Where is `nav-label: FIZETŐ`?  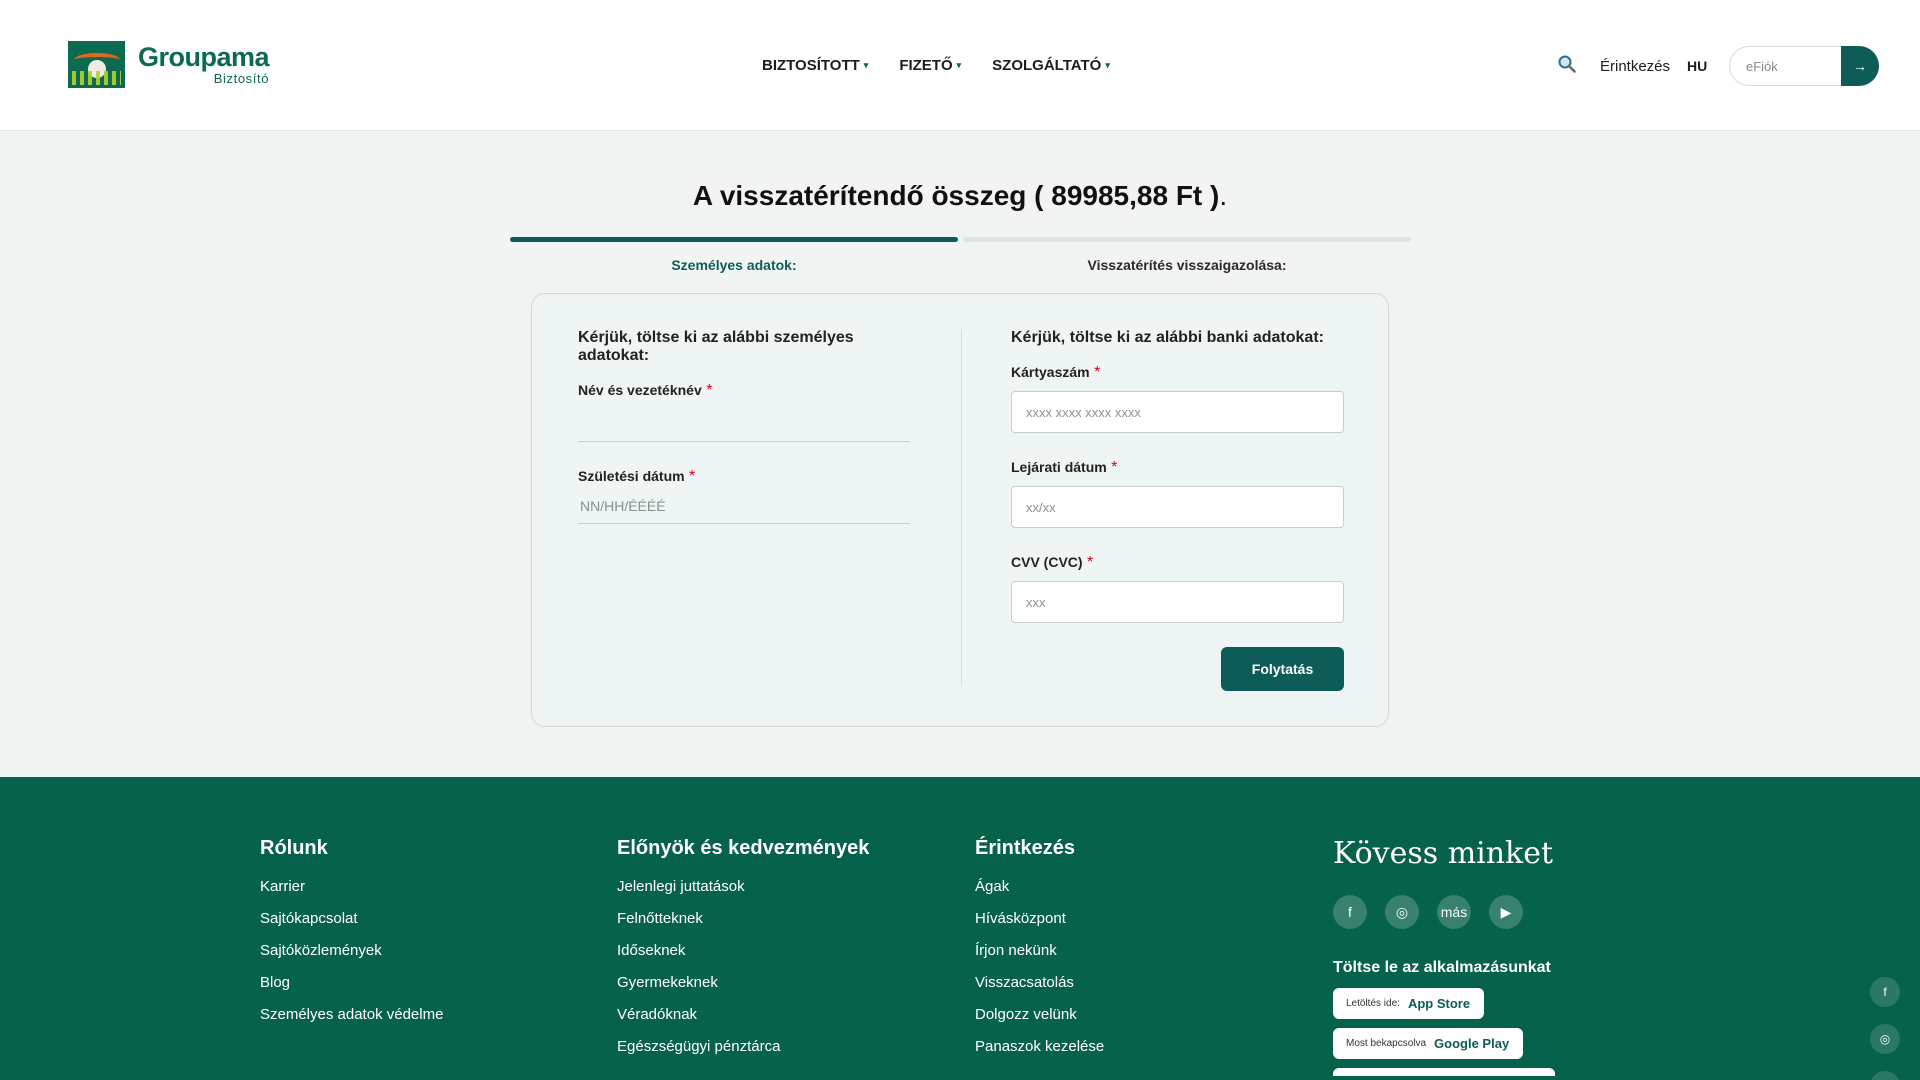
nav-label: FIZETŐ is located at coordinates (926, 65).